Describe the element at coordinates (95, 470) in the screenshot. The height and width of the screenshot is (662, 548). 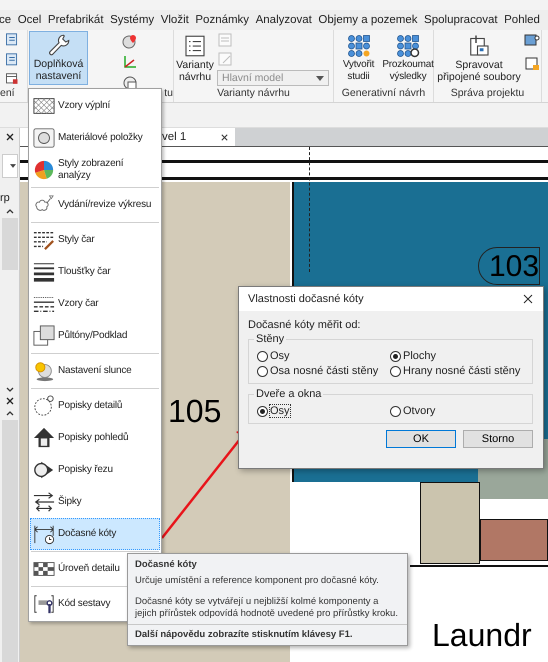
I see `menu-item: Popisky řezu` at that location.